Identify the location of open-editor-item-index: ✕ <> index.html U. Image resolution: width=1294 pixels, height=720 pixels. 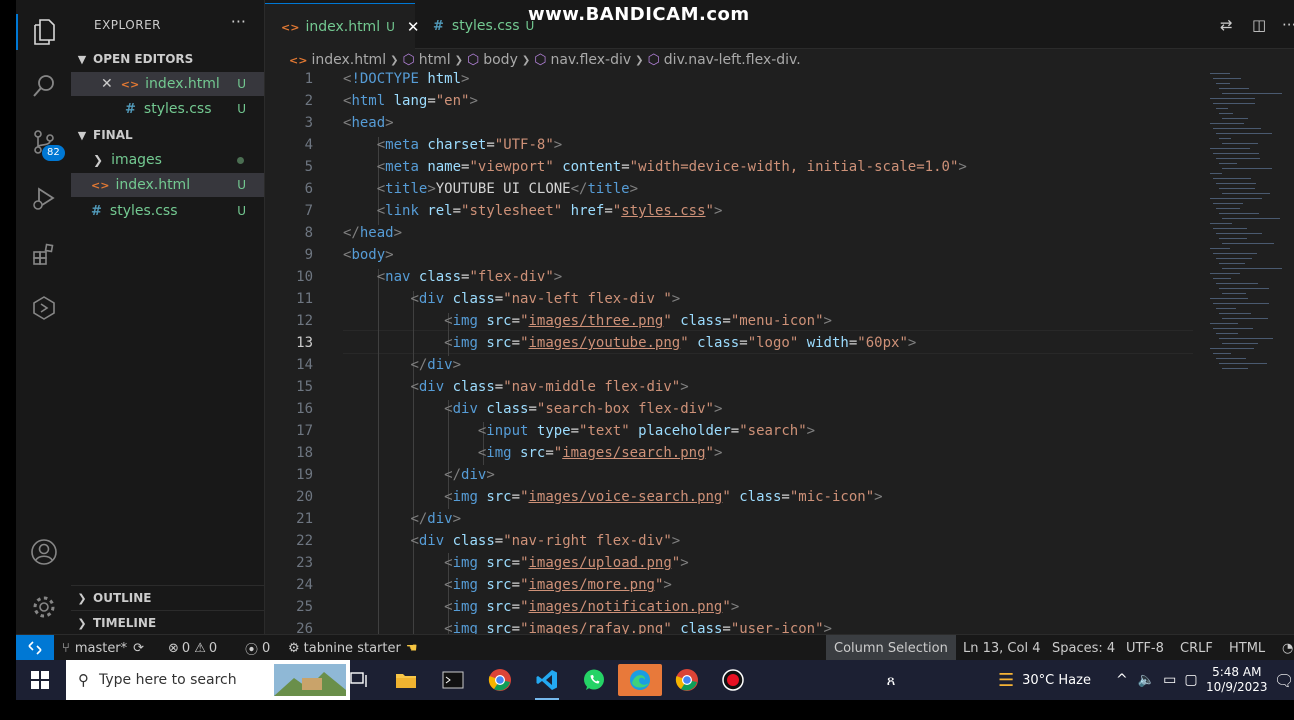
(167, 84).